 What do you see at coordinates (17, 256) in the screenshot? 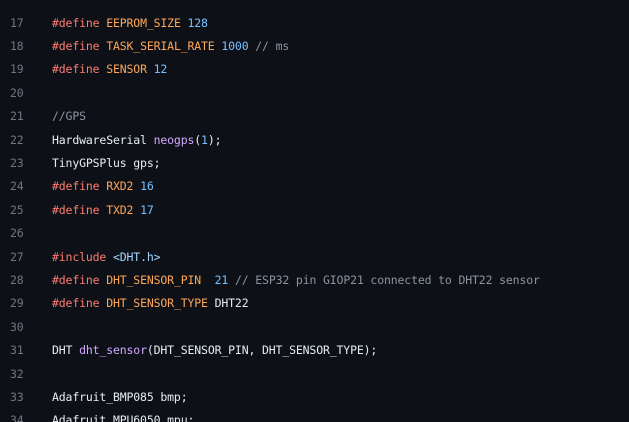
I see `line-number: 27` at bounding box center [17, 256].